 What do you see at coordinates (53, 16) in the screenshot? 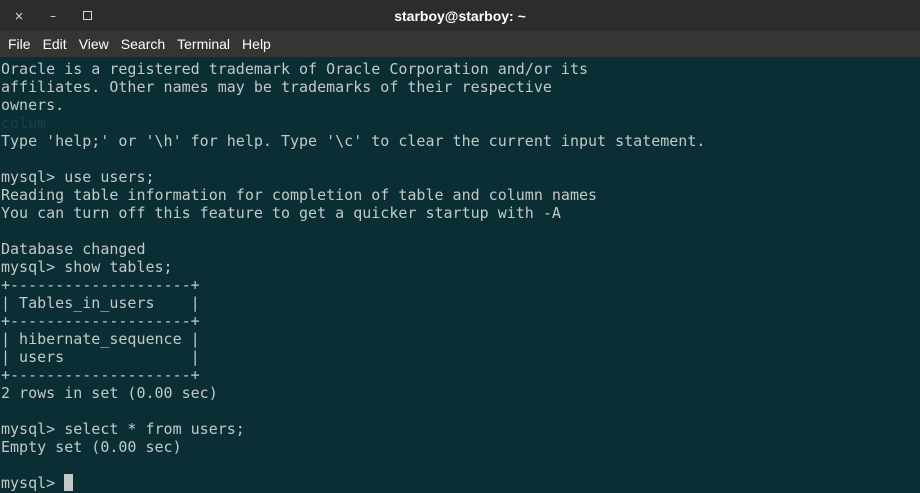
I see `minimize-icon: –` at bounding box center [53, 16].